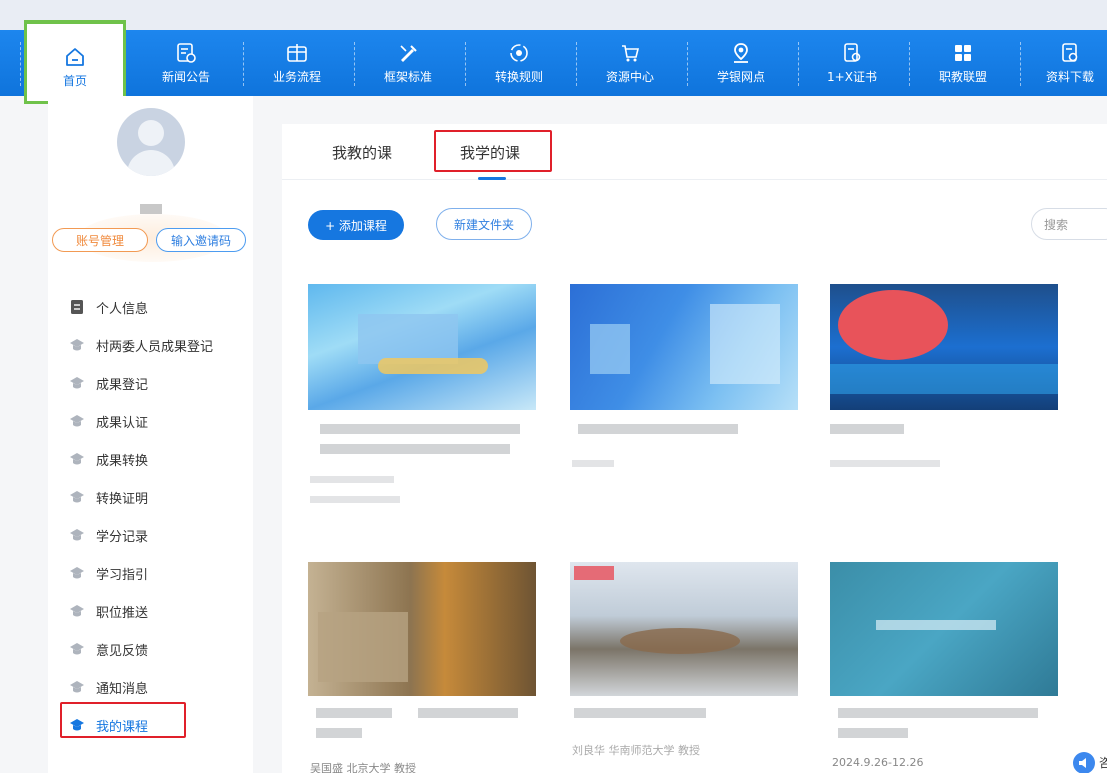  What do you see at coordinates (75, 62) in the screenshot?
I see `nav-home: 首页` at bounding box center [75, 62].